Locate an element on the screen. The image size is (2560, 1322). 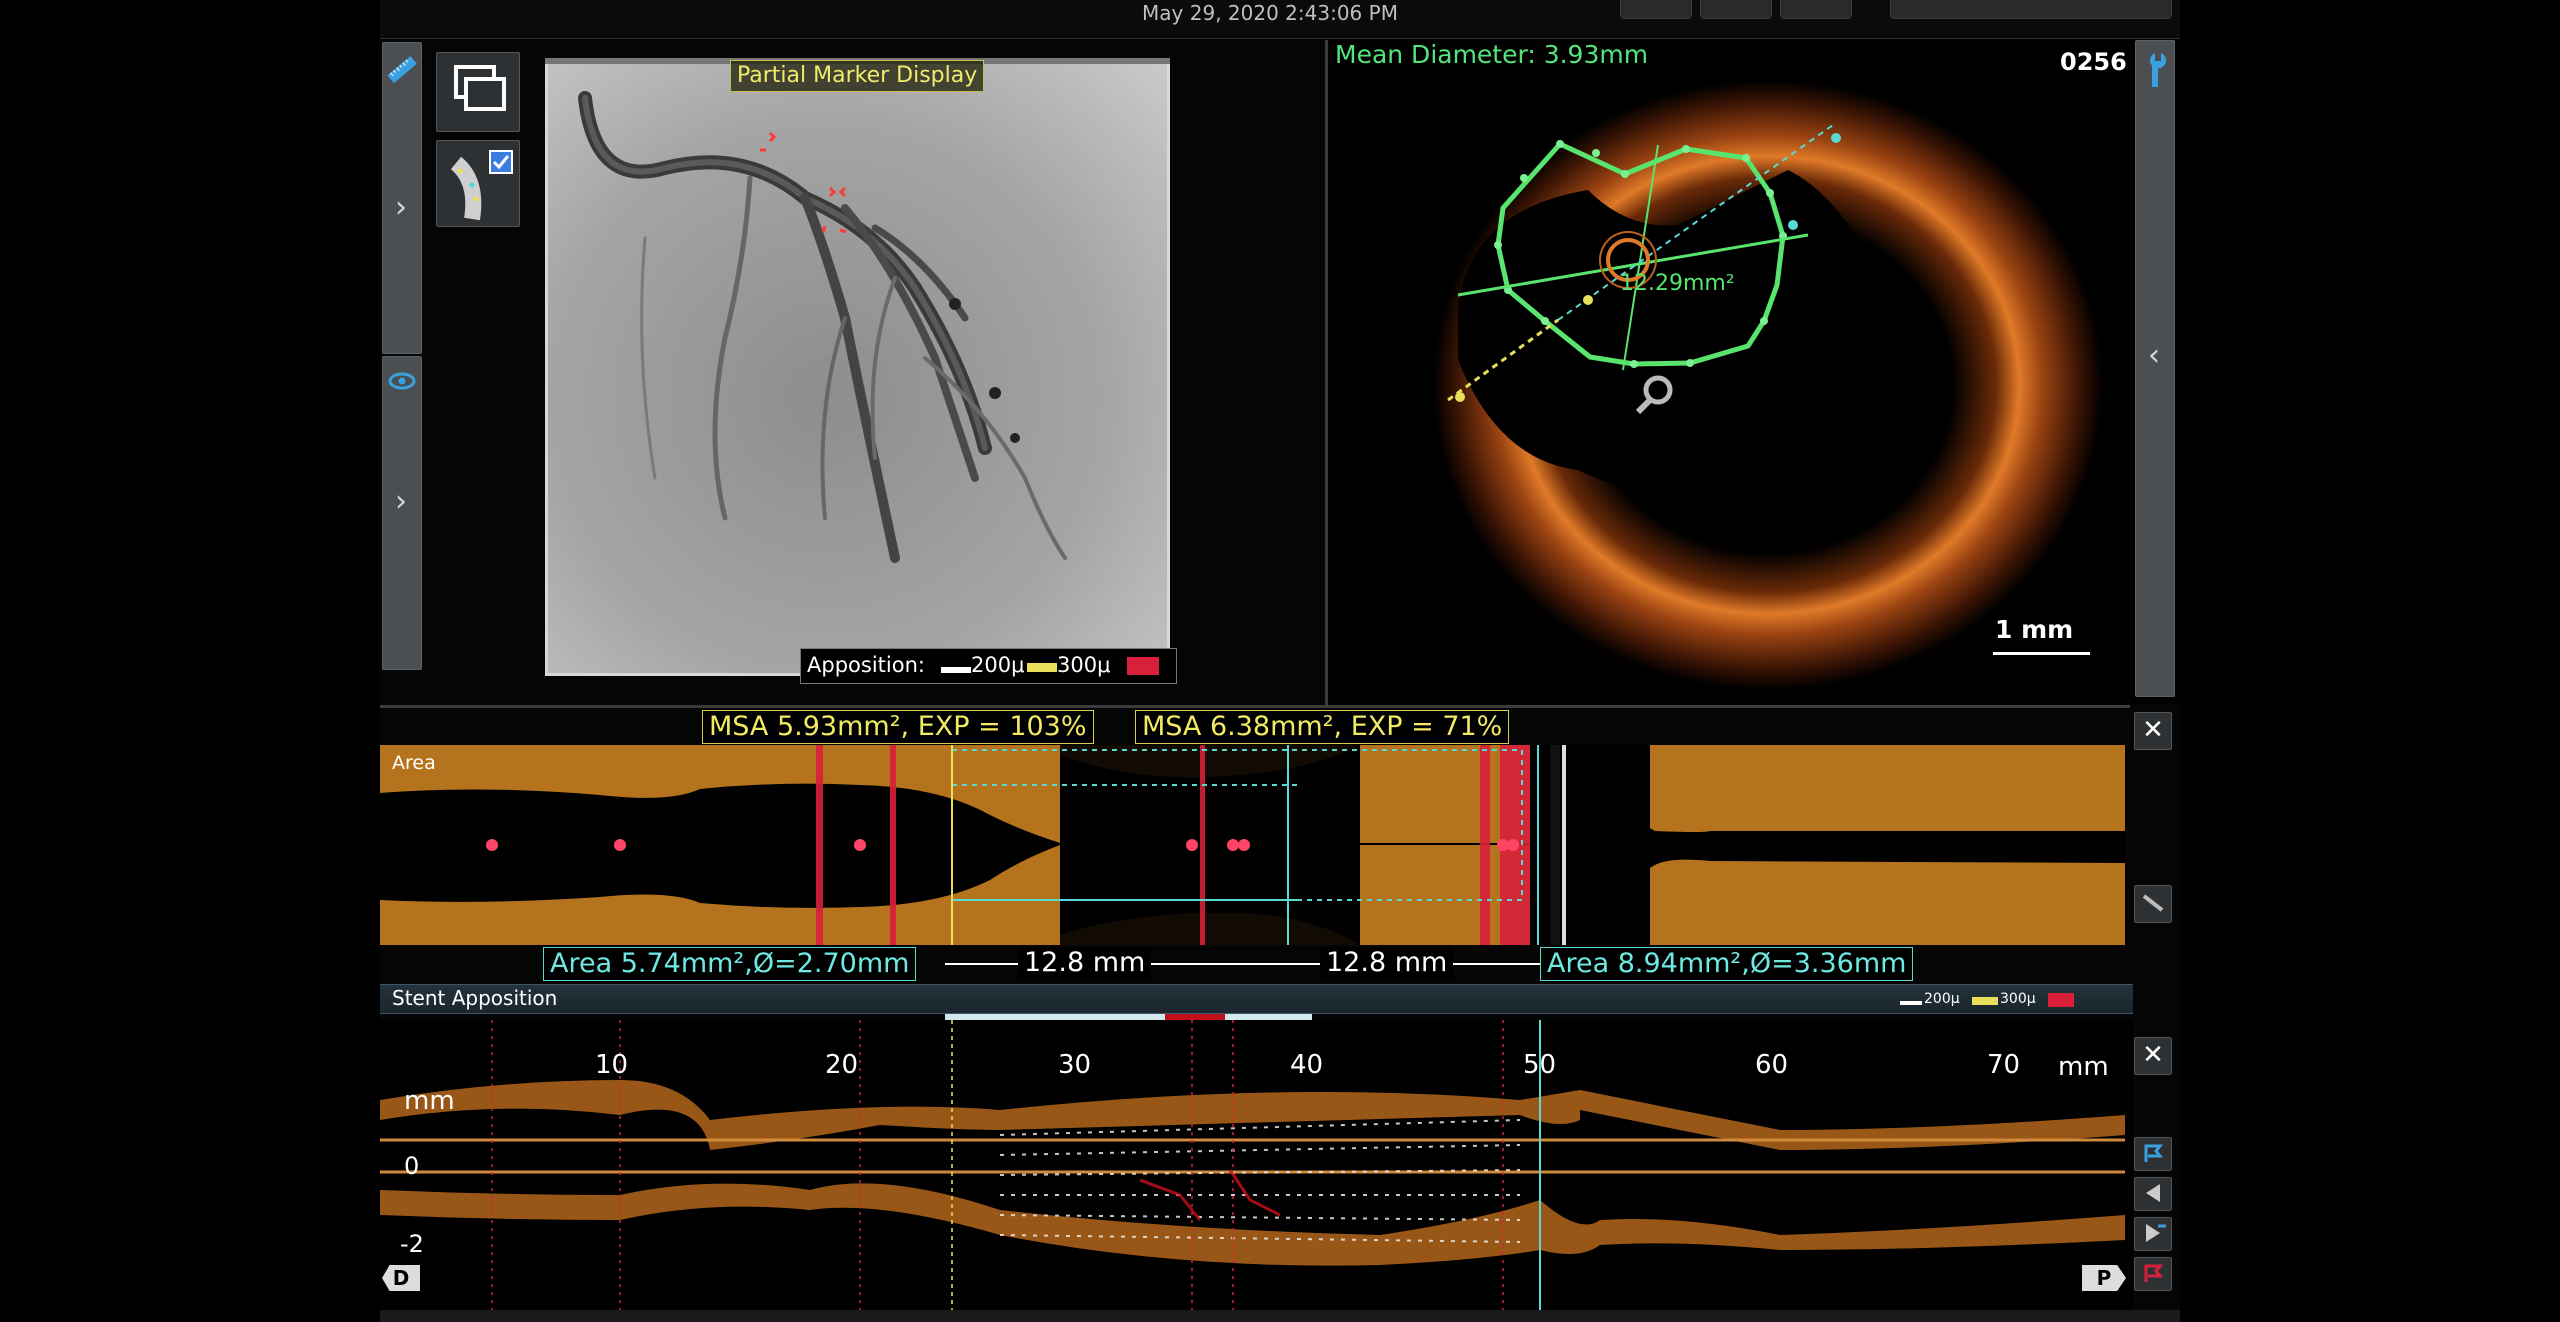
top-bar: May 29, 2020 2:43:06 PM is located at coordinates (1280, 19).